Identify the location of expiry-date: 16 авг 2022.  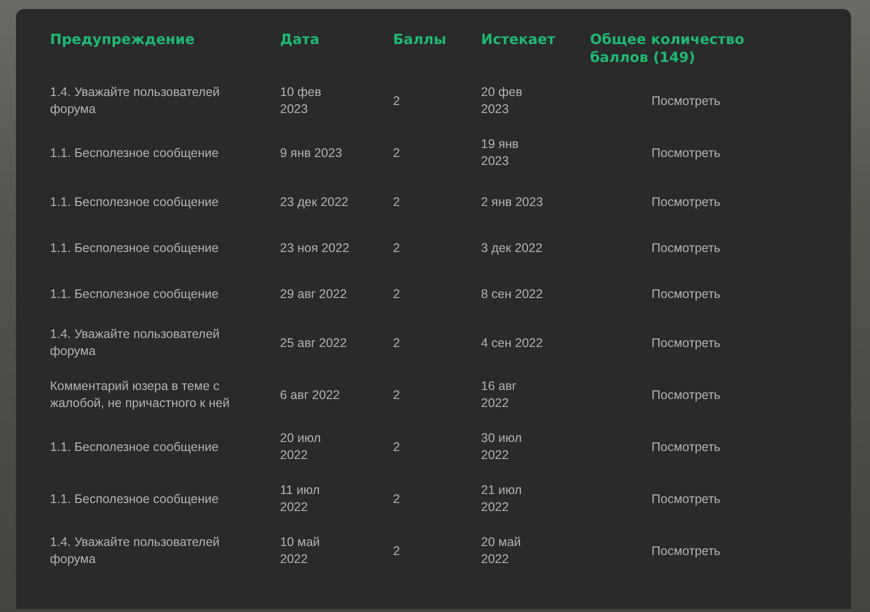
(499, 394).